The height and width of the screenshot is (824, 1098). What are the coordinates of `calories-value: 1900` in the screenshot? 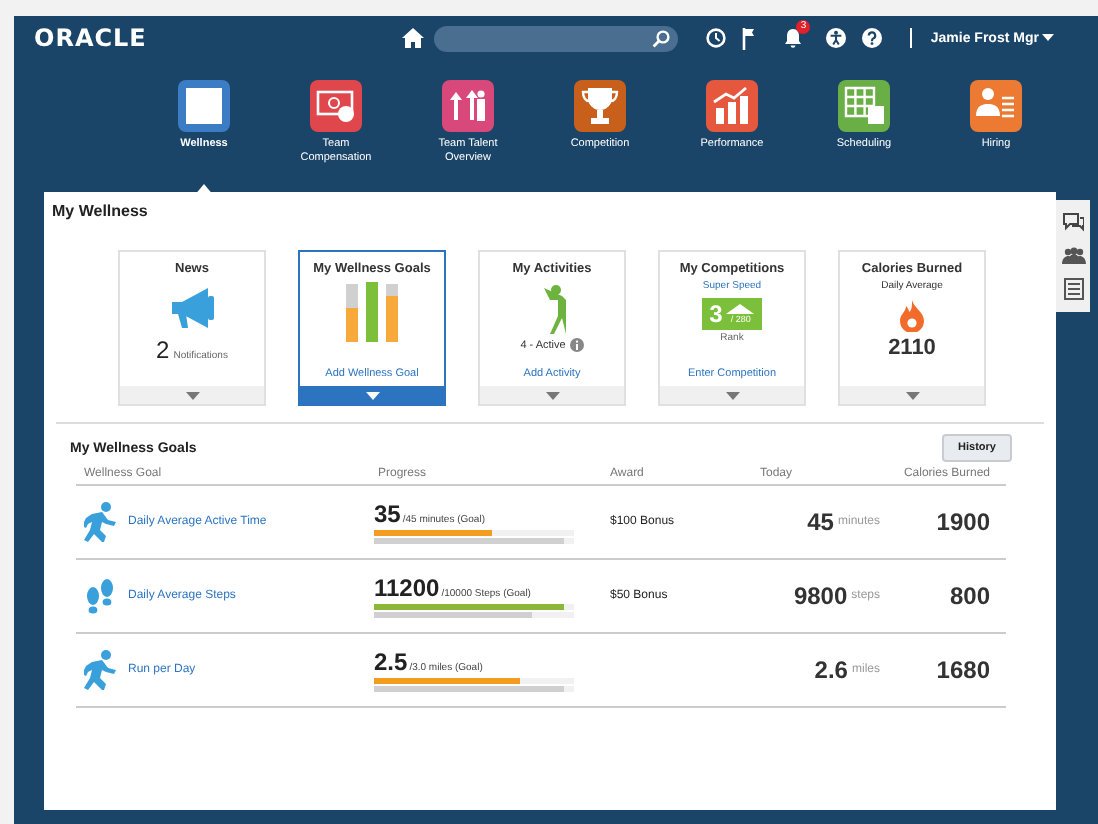 It's located at (963, 522).